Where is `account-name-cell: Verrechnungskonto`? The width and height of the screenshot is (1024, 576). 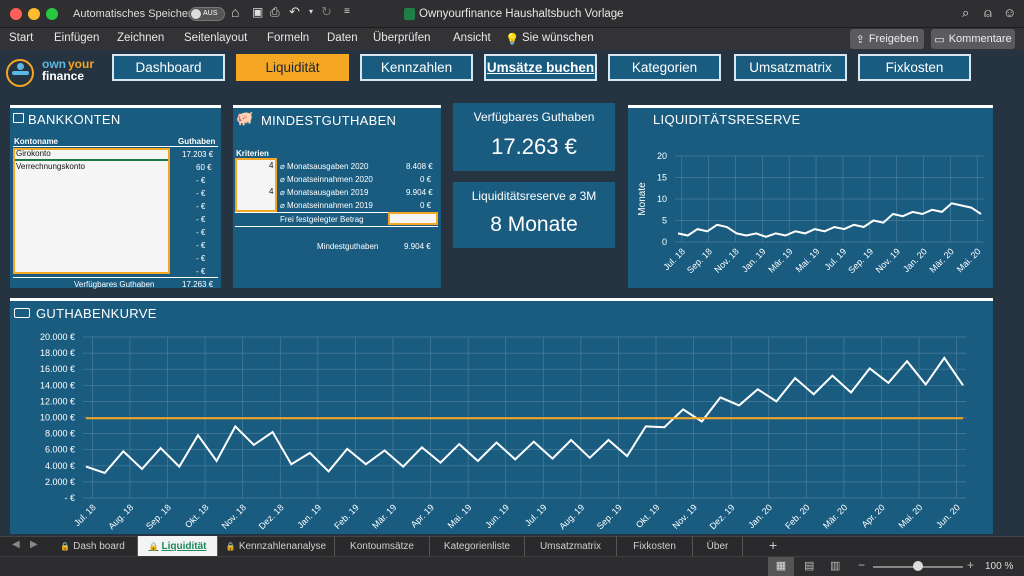
account-name-cell: Verrechnungskonto is located at coordinates (50, 166).